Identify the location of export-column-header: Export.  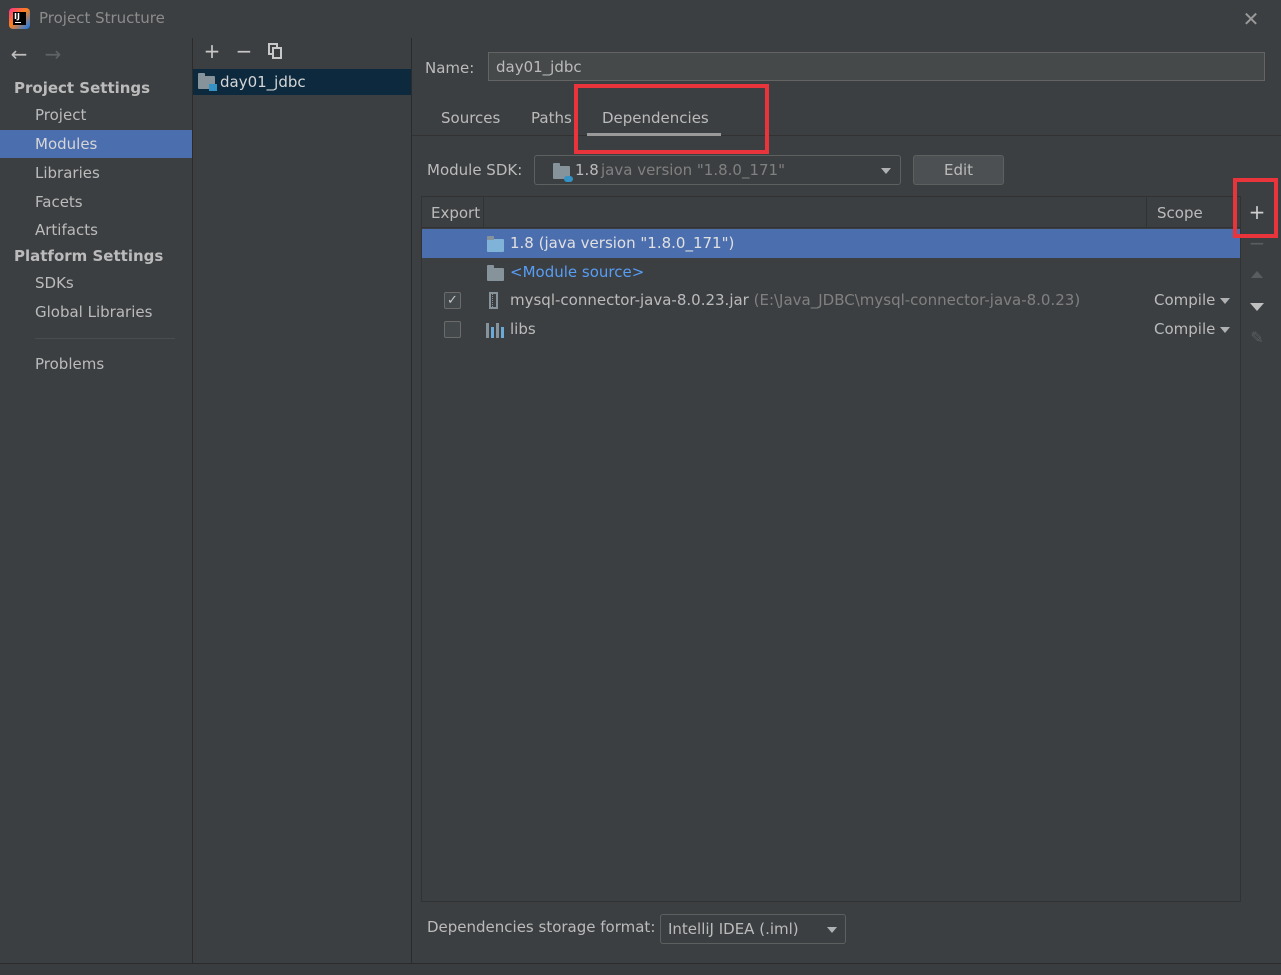
(455, 213).